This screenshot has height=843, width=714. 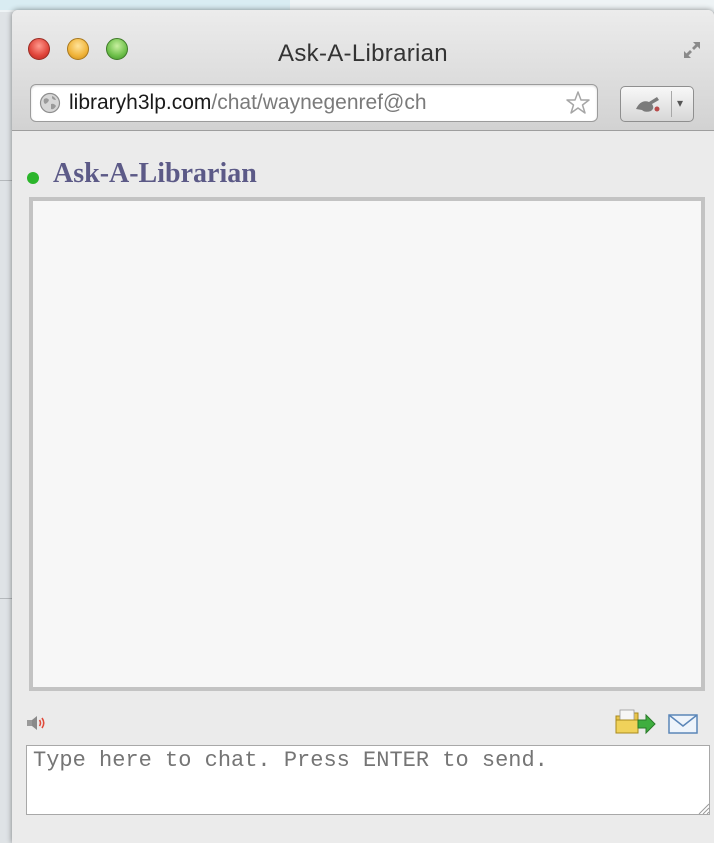 What do you see at coordinates (680, 103) in the screenshot?
I see `chevron-down-icon: ▾` at bounding box center [680, 103].